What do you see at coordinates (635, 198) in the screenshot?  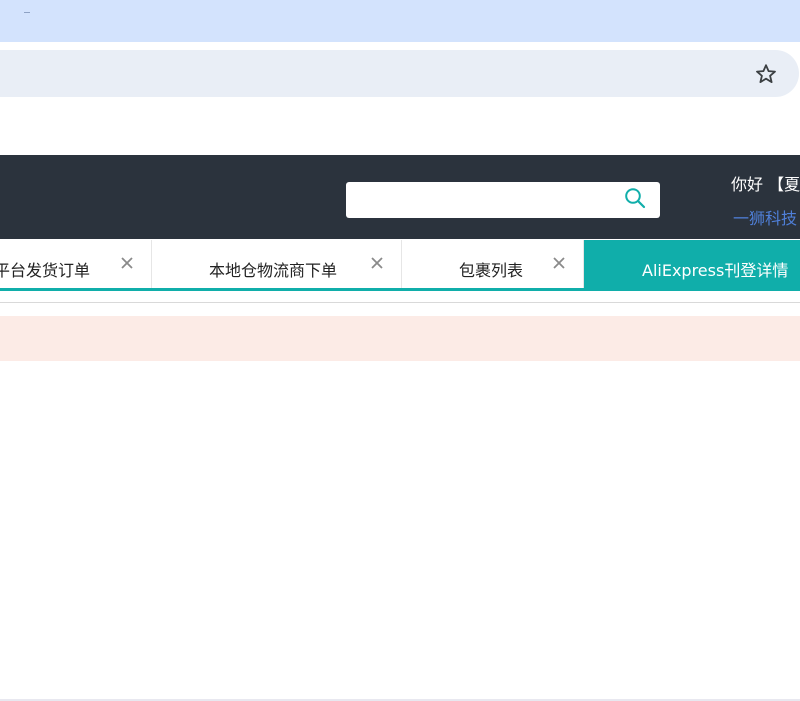 I see `search-icon` at bounding box center [635, 198].